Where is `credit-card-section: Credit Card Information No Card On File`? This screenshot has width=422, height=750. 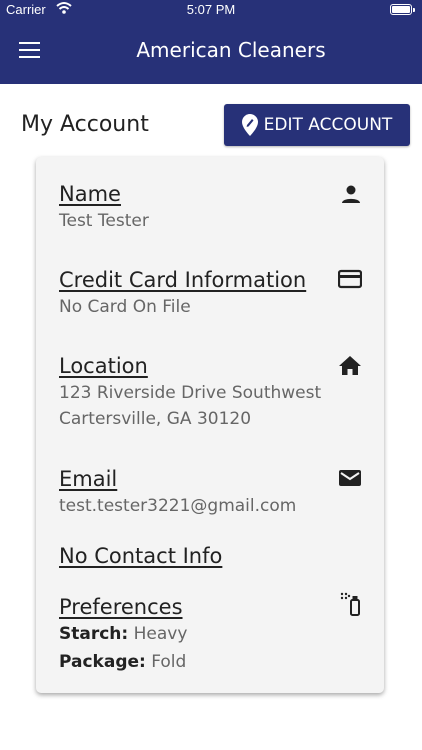
credit-card-section: Credit Card Information No Card On File is located at coordinates (211, 293).